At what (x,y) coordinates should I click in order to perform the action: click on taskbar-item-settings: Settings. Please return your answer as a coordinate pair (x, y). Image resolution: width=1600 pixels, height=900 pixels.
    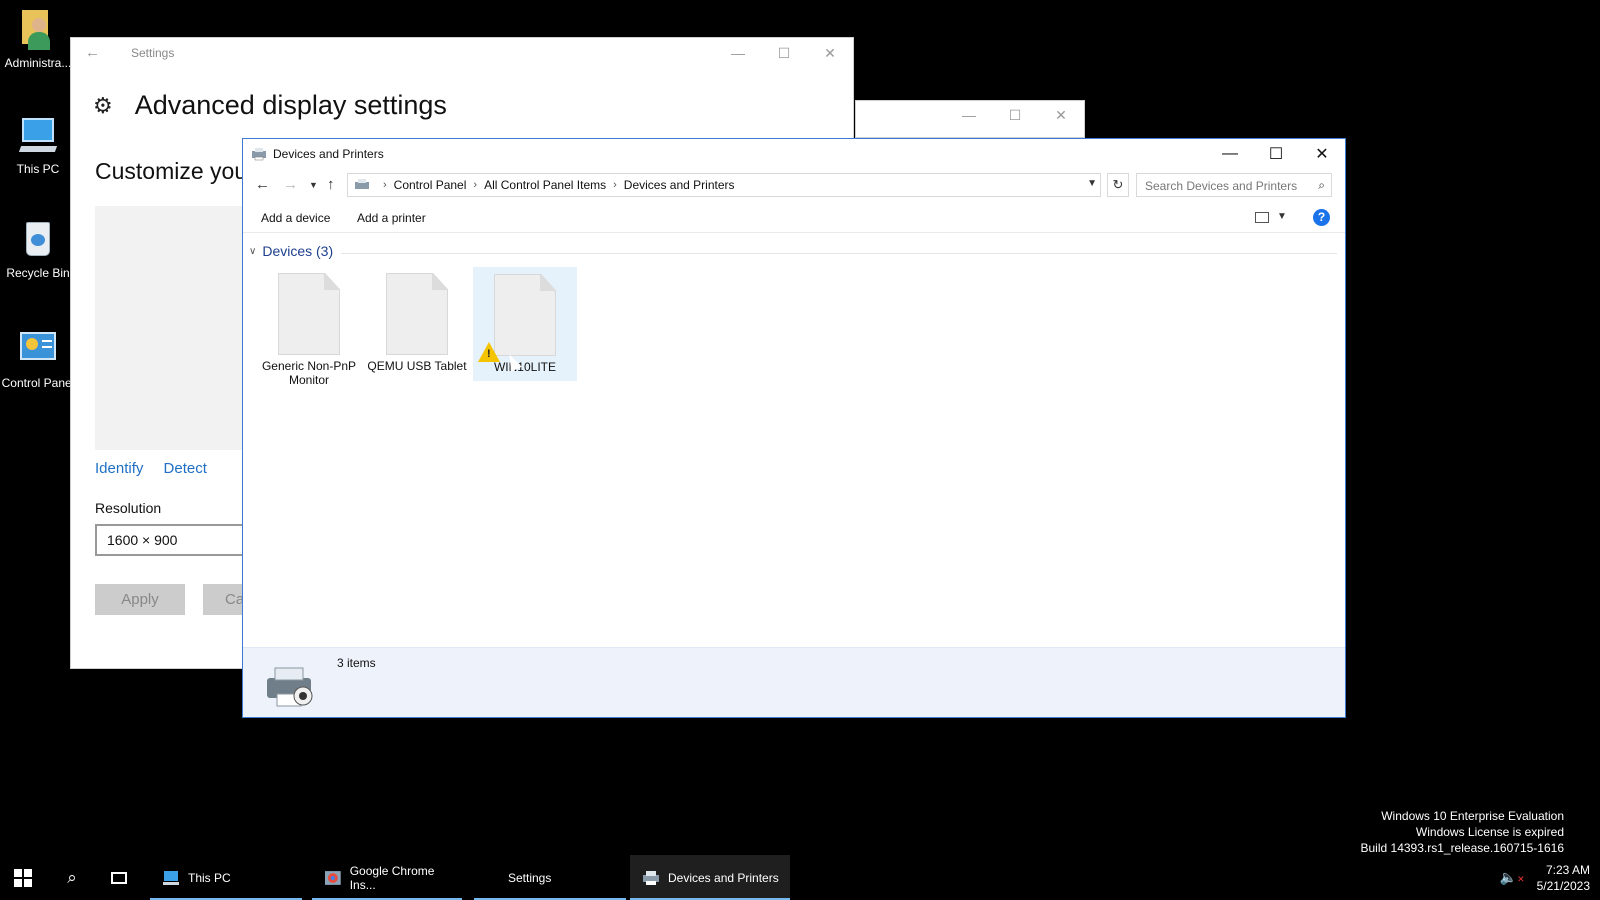
    Looking at the image, I should click on (550, 877).